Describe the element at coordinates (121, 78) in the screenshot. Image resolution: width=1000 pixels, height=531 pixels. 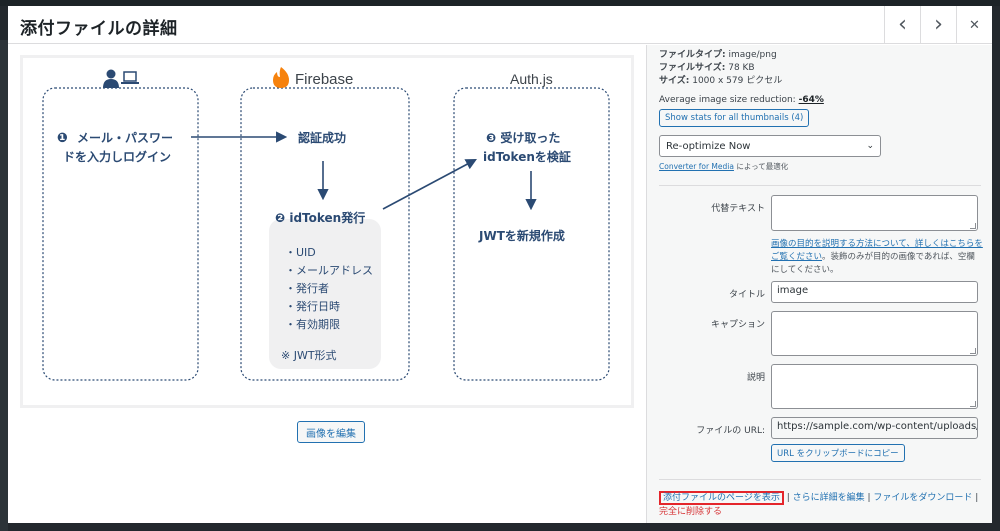
I see `user-pc-icon` at that location.